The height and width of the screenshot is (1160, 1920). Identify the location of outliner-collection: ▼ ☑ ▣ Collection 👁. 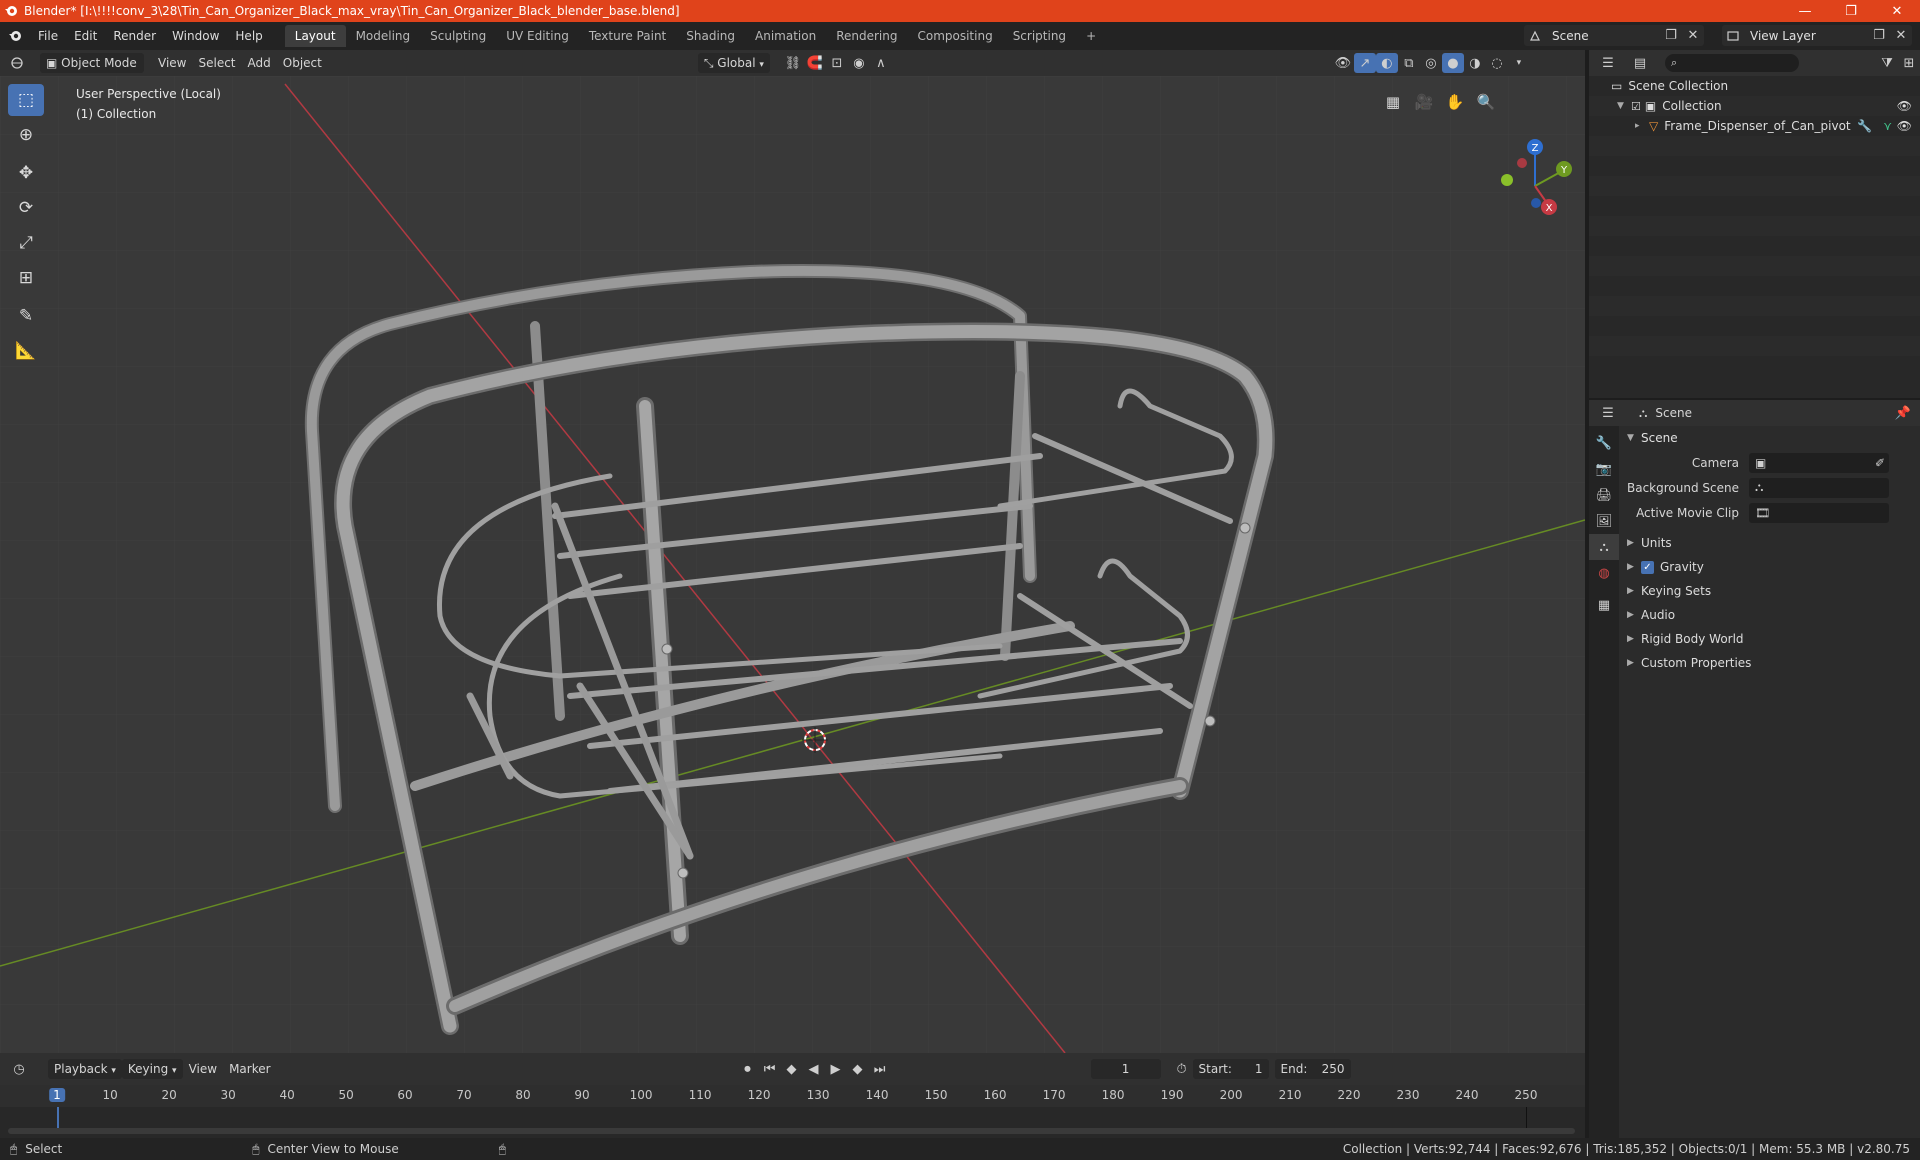
(1754, 106).